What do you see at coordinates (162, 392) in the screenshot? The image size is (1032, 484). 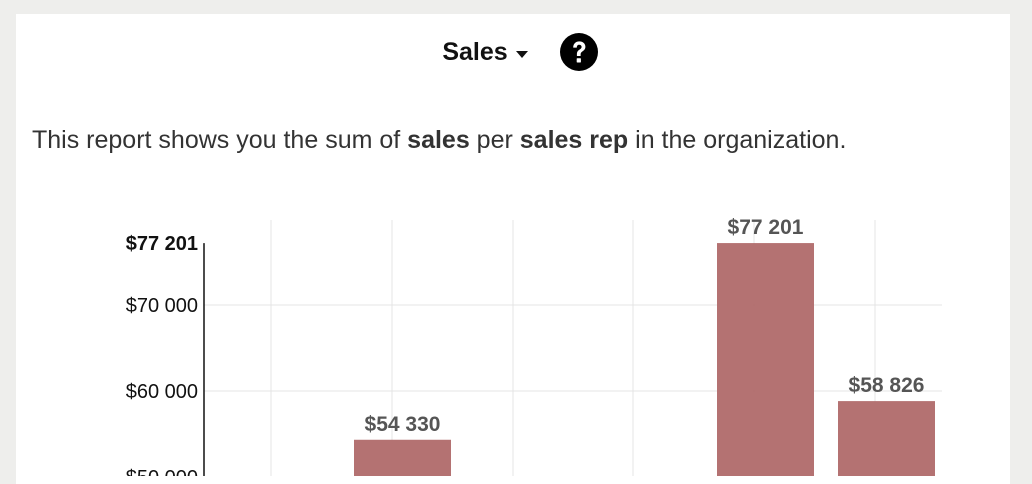 I see `y-tick-label: $60 000` at bounding box center [162, 392].